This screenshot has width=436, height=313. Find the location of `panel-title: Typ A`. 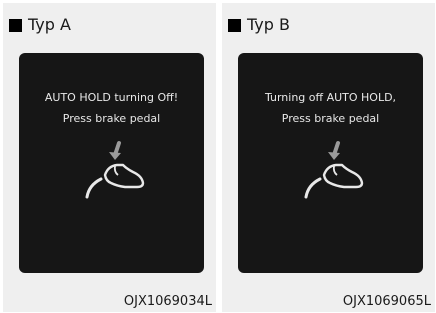

panel-title: Typ A is located at coordinates (49, 24).